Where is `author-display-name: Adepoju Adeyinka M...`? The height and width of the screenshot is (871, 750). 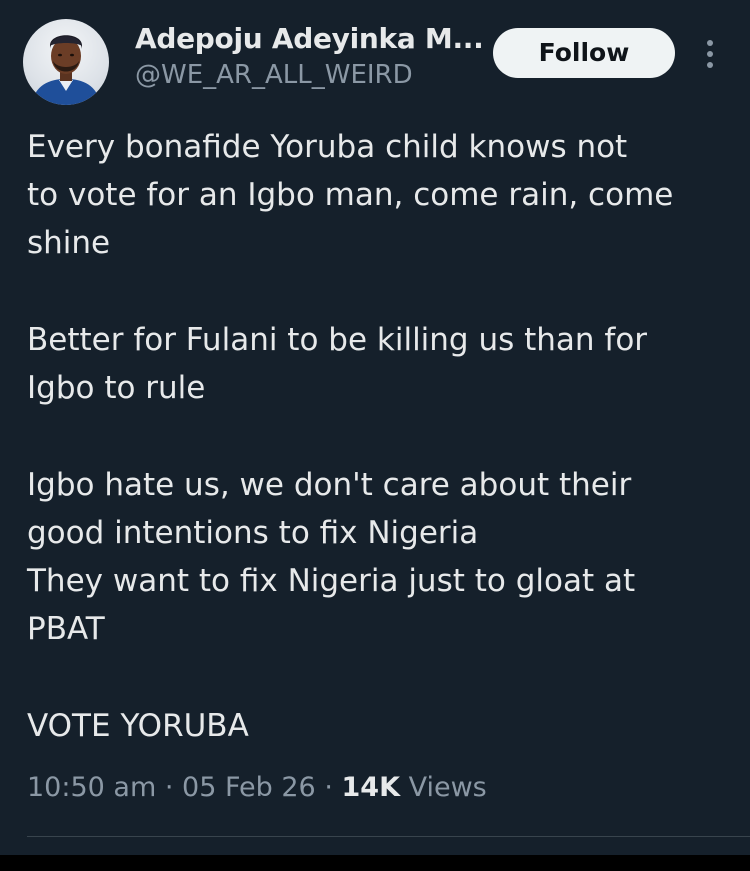
author-display-name: Adepoju Adeyinka M... is located at coordinates (309, 38).